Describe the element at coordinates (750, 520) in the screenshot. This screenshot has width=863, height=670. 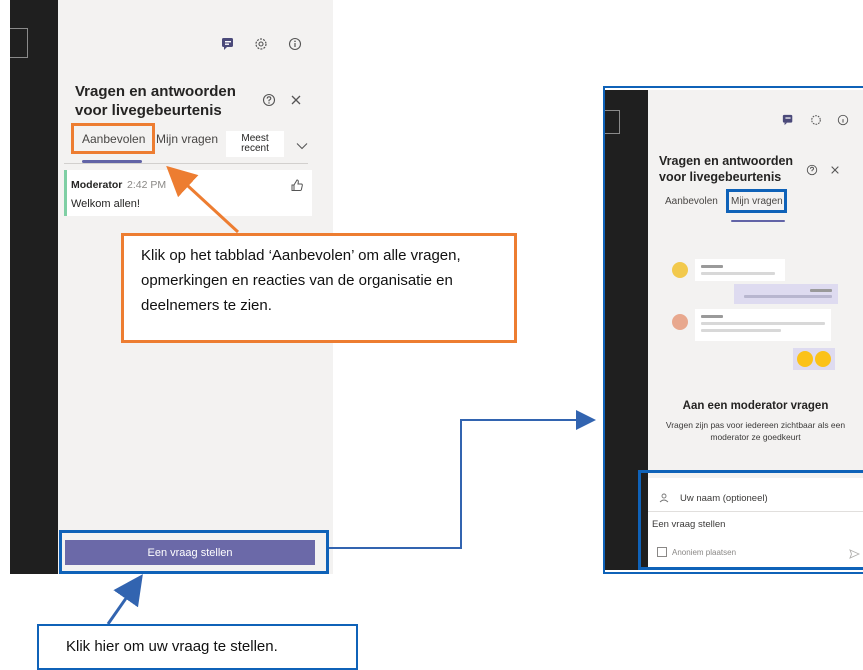
I see `compose-highlight-box` at that location.